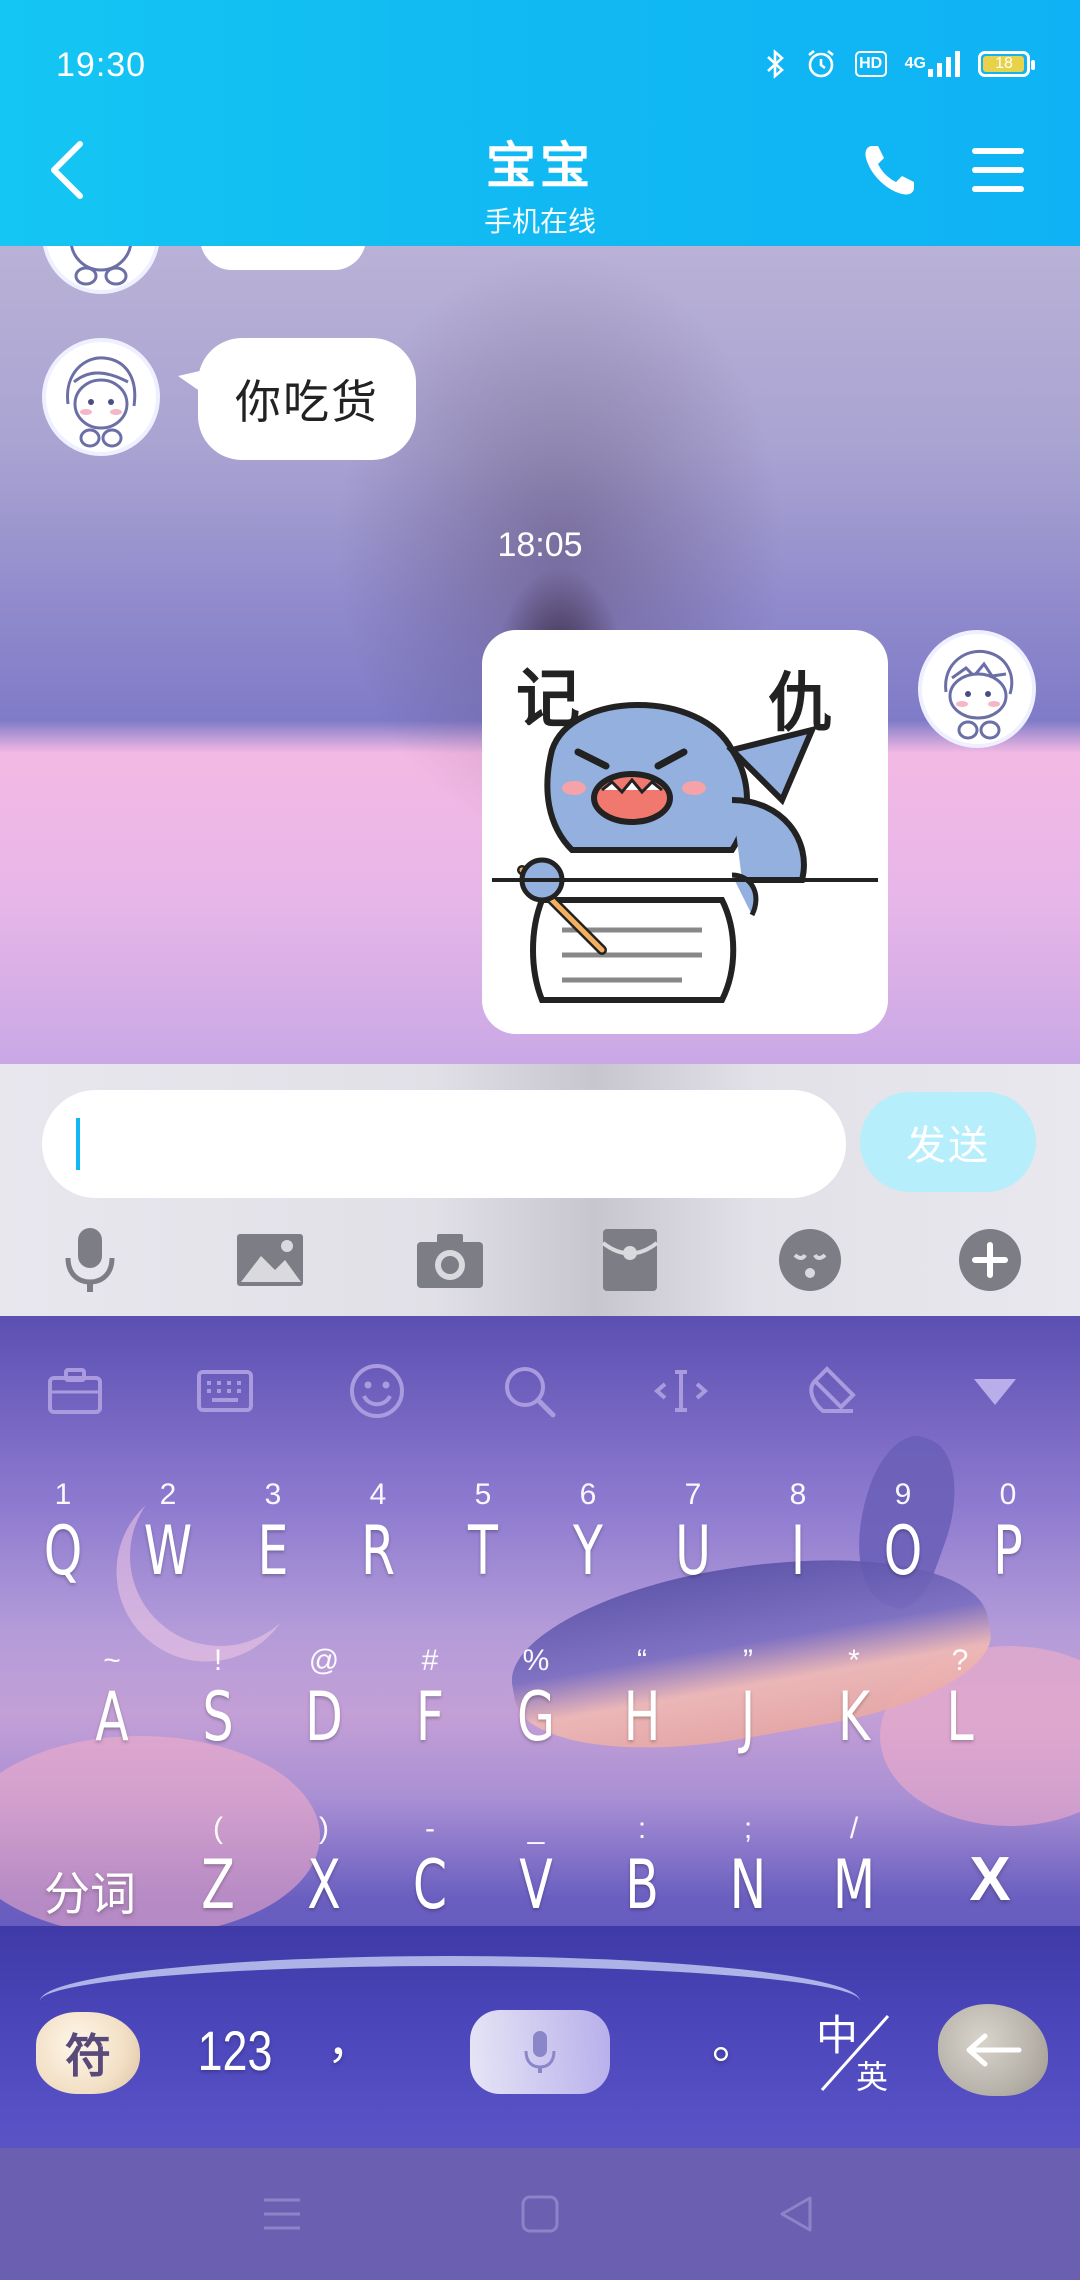 The height and width of the screenshot is (2280, 1080). I want to click on key-j: ” J, so click(748, 1709).